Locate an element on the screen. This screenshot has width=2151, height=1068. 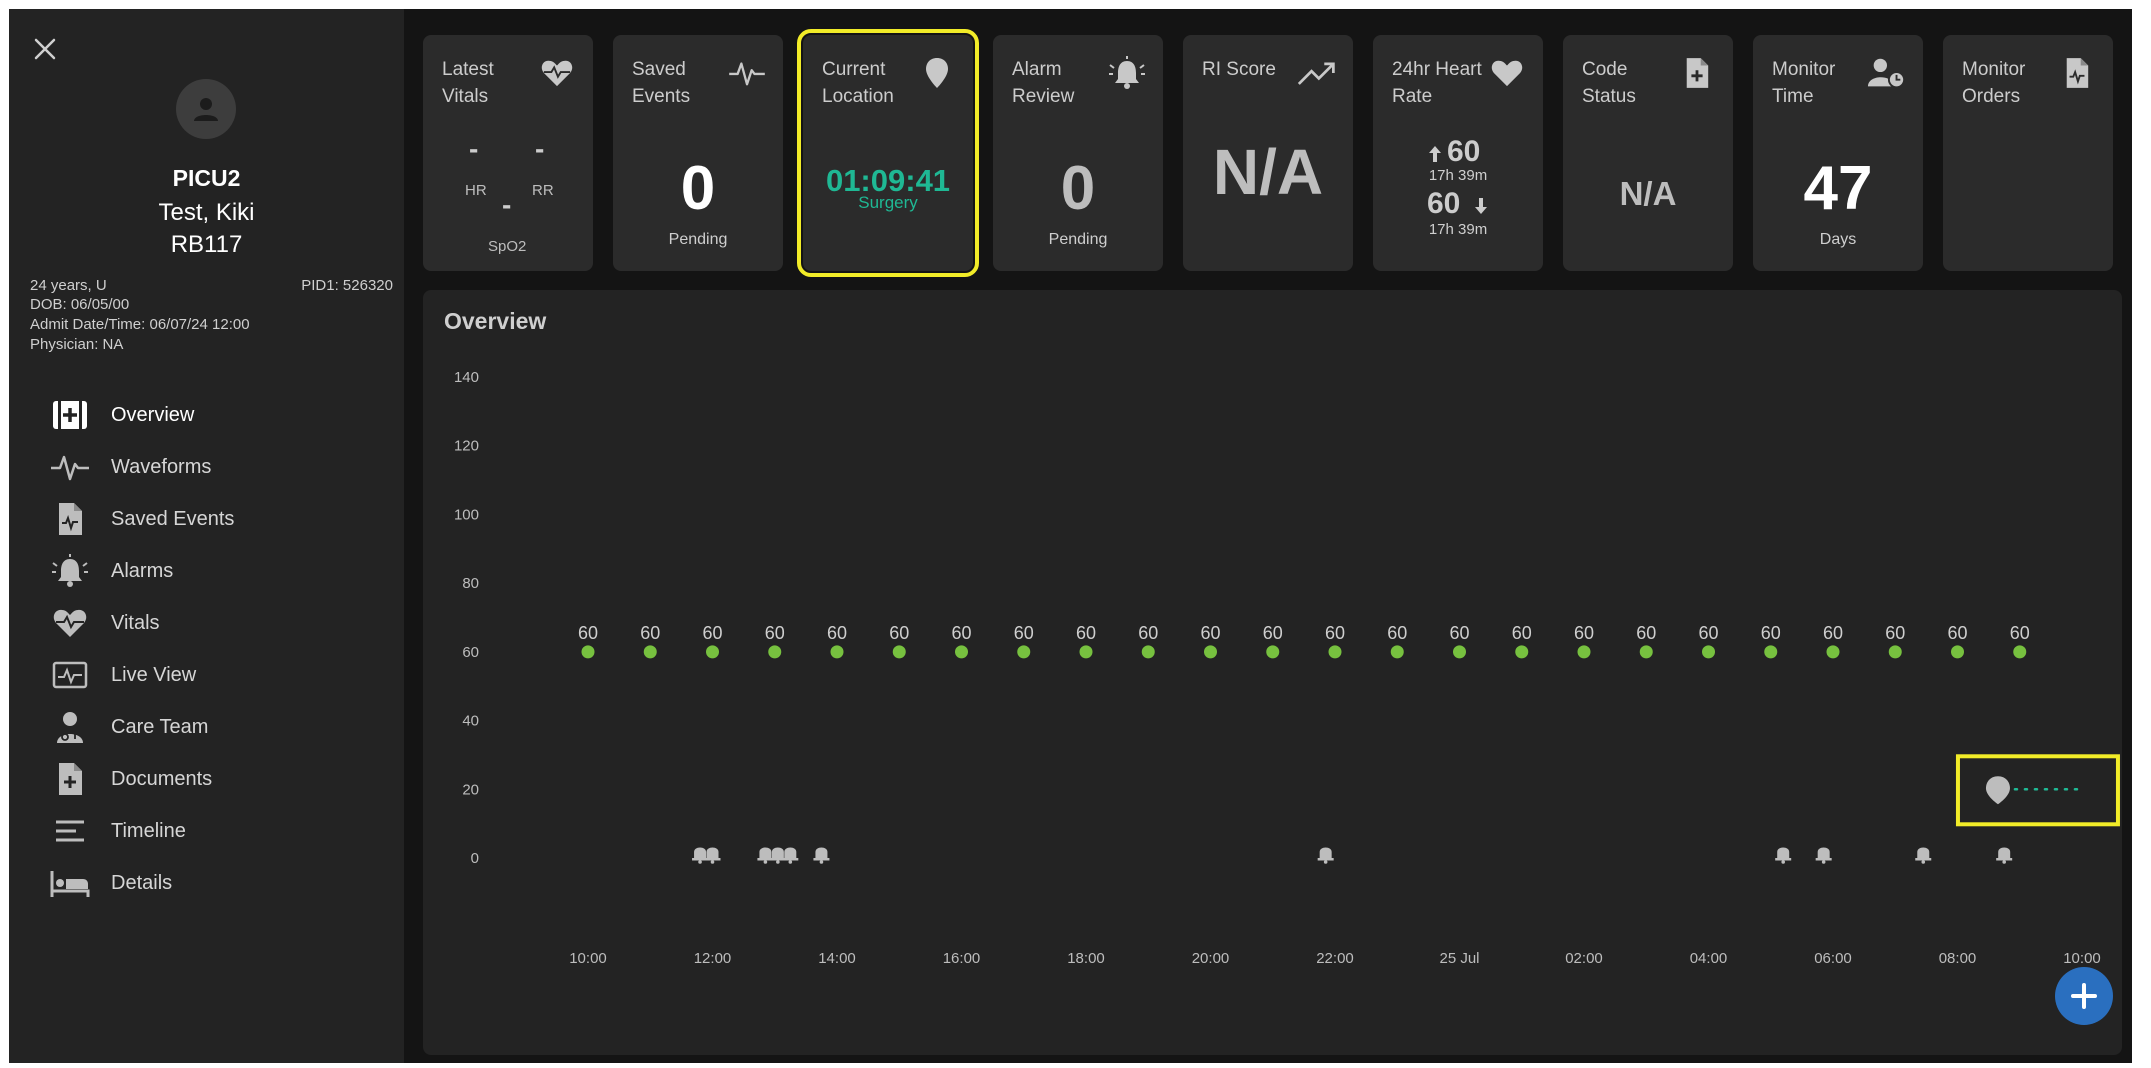
sidebar-item-alarms: Alarms is located at coordinates (214, 571).